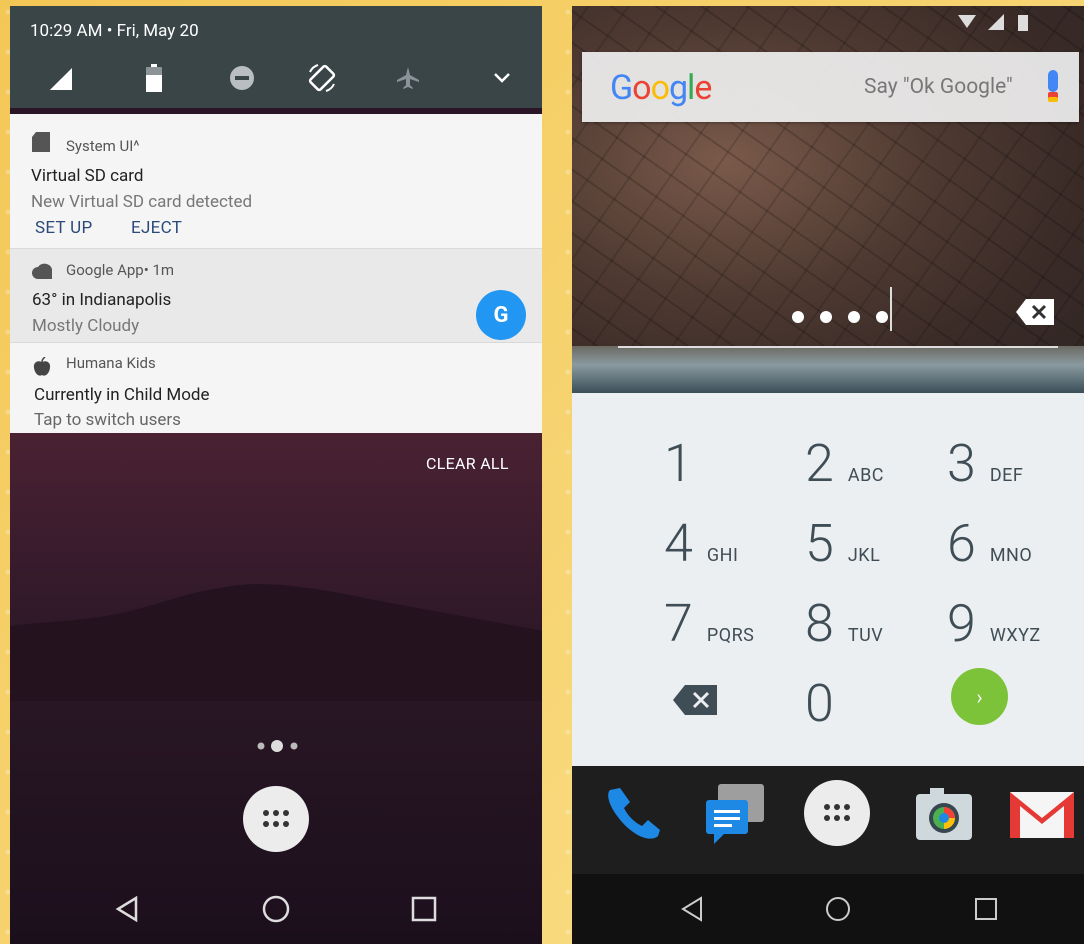 This screenshot has height=944, width=1084. I want to click on notification-title: Currently in Child Mode, so click(122, 395).